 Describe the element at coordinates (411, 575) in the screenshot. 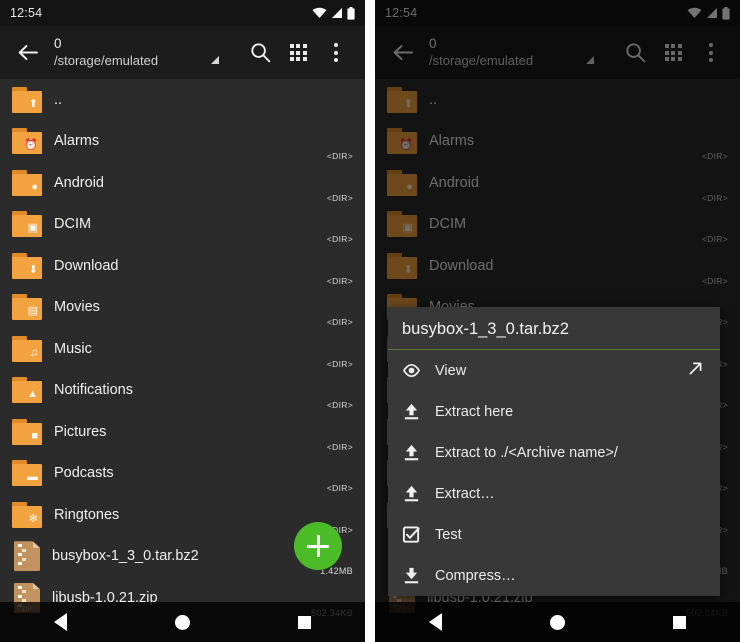

I see `compress-down-icon` at that location.